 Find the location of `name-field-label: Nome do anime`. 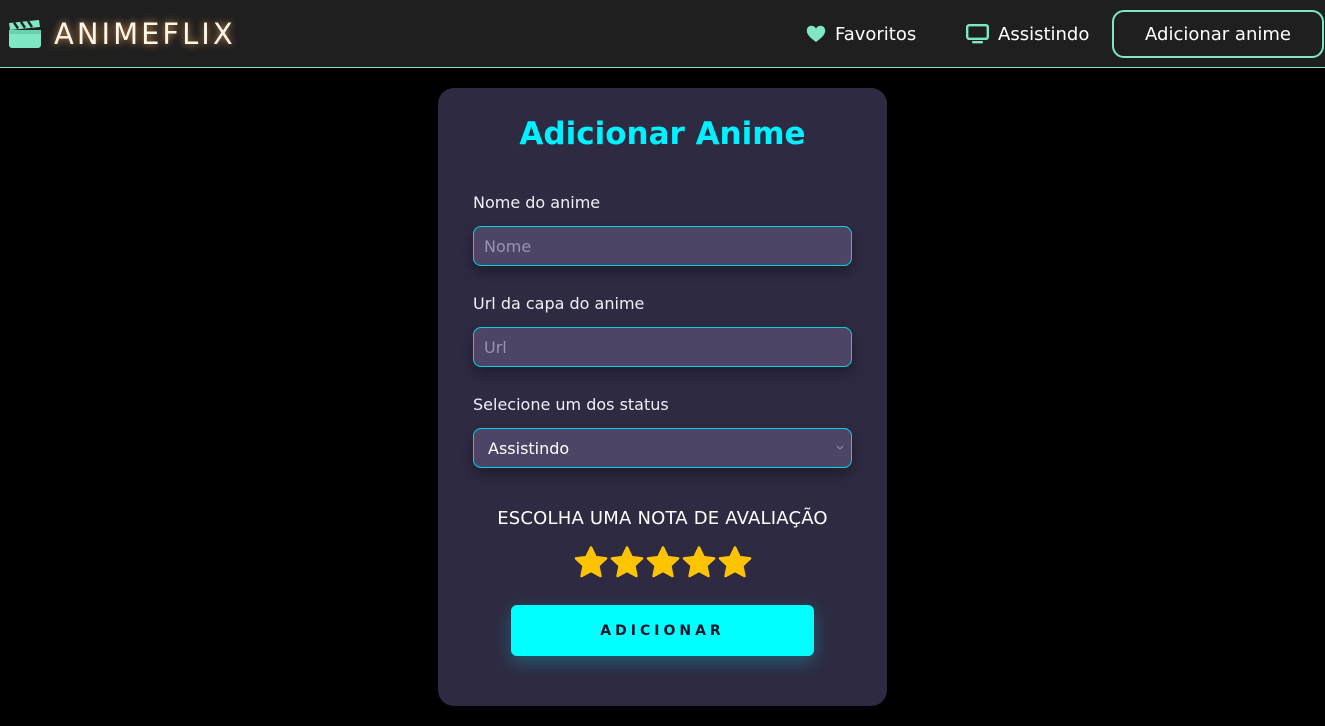

name-field-label: Nome do anime is located at coordinates (537, 202).